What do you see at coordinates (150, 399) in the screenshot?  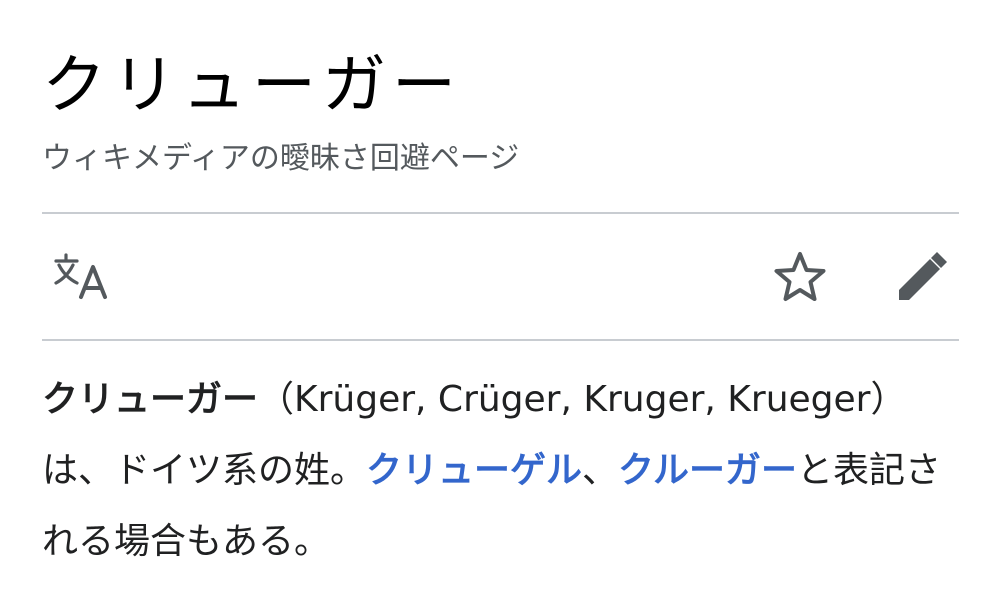 I see `lead-term: クリューガー` at bounding box center [150, 399].